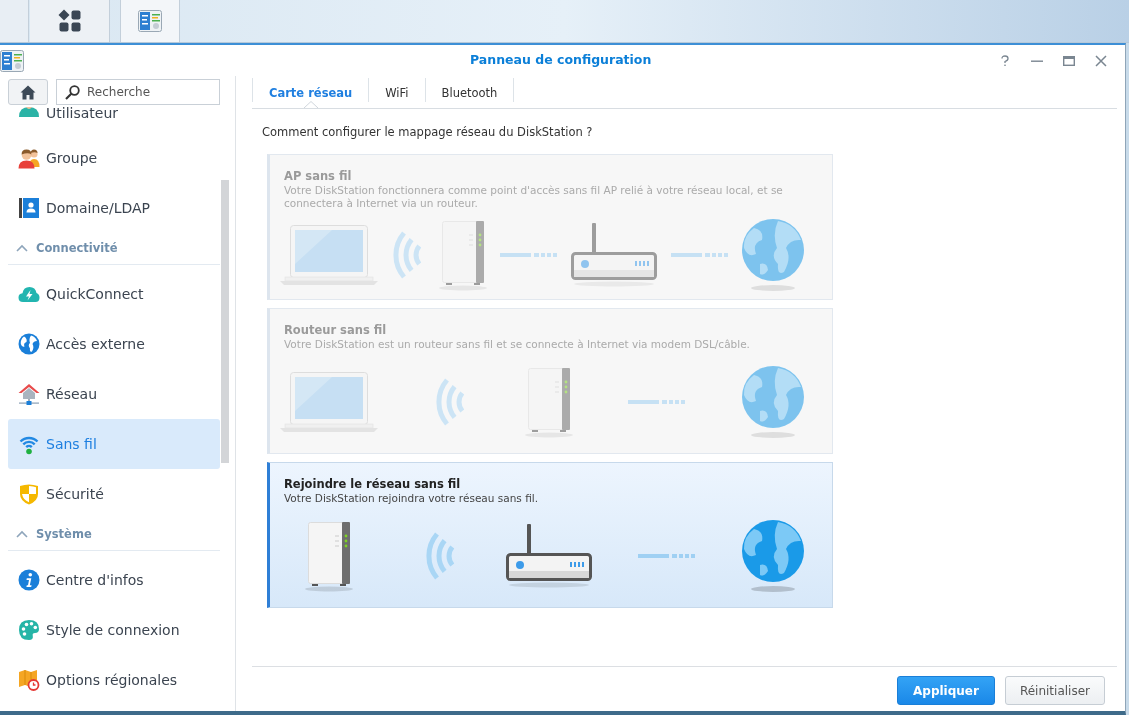 The image size is (1129, 715). I want to click on sidebar-item: Centre d'infos, so click(114, 580).